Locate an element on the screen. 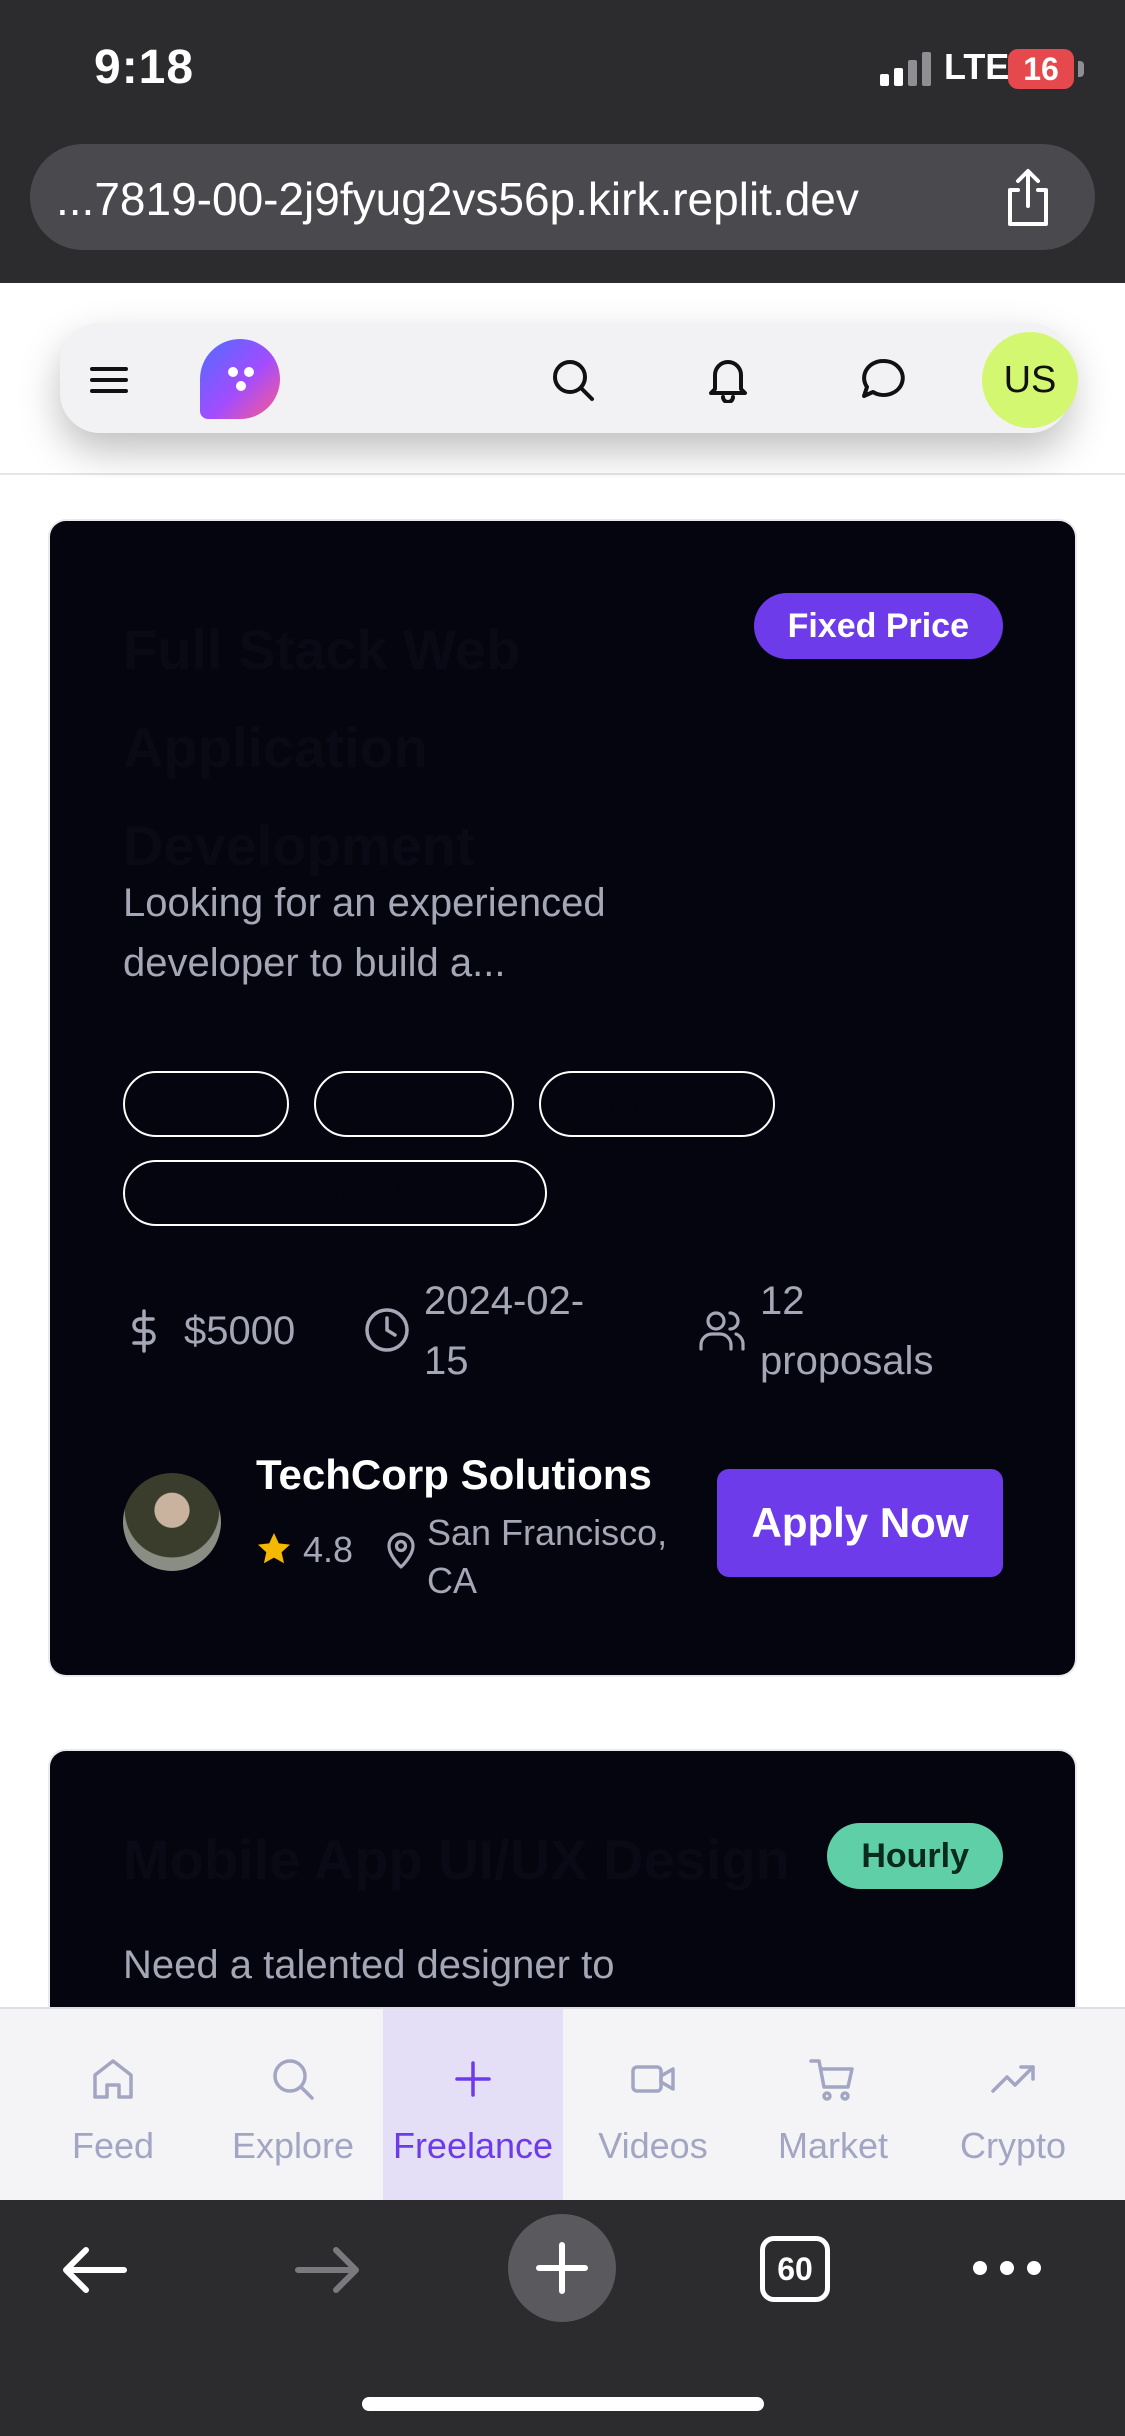 The width and height of the screenshot is (1125, 2436). user-avatar: US is located at coordinates (1030, 380).